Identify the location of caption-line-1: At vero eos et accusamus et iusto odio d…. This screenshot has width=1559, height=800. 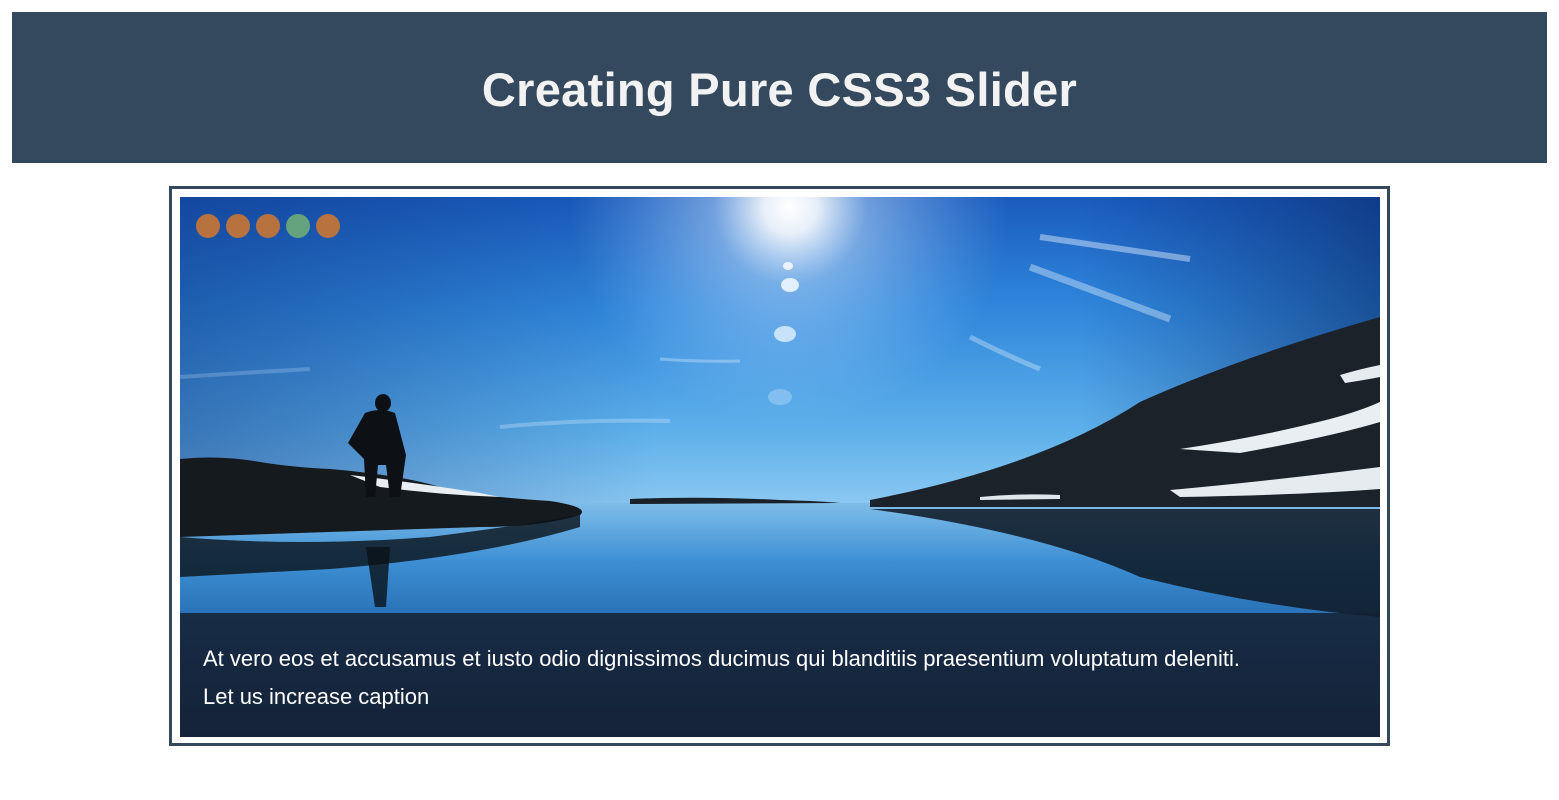
(721, 658).